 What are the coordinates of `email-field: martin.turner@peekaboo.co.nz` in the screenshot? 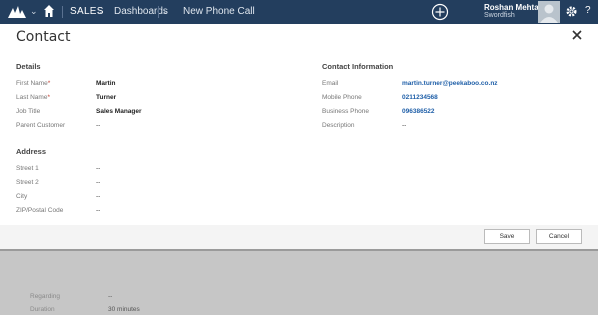 It's located at (450, 83).